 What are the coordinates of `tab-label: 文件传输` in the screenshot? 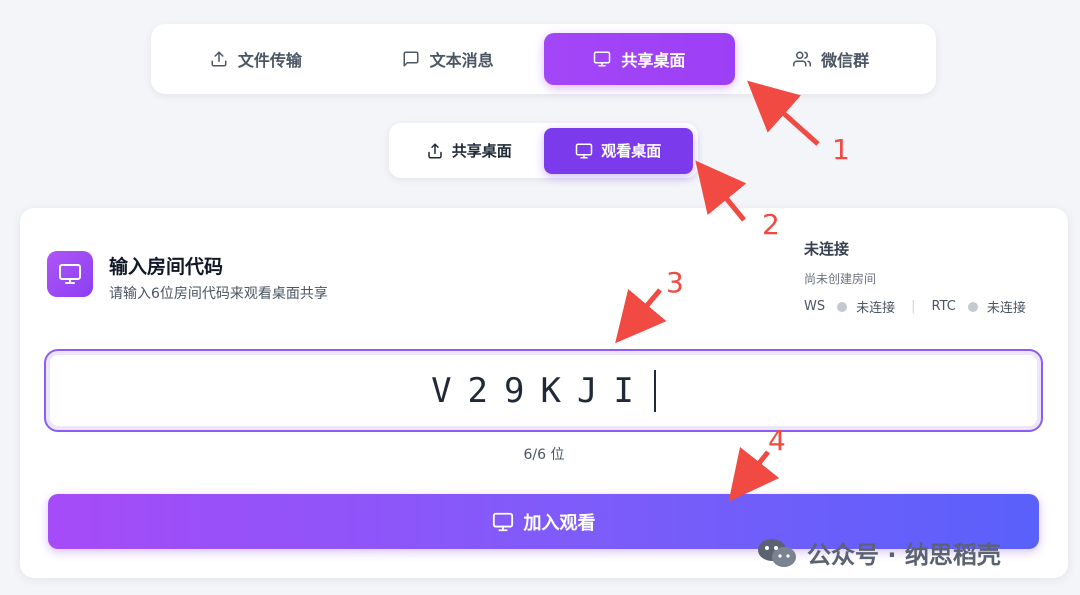 It's located at (269, 60).